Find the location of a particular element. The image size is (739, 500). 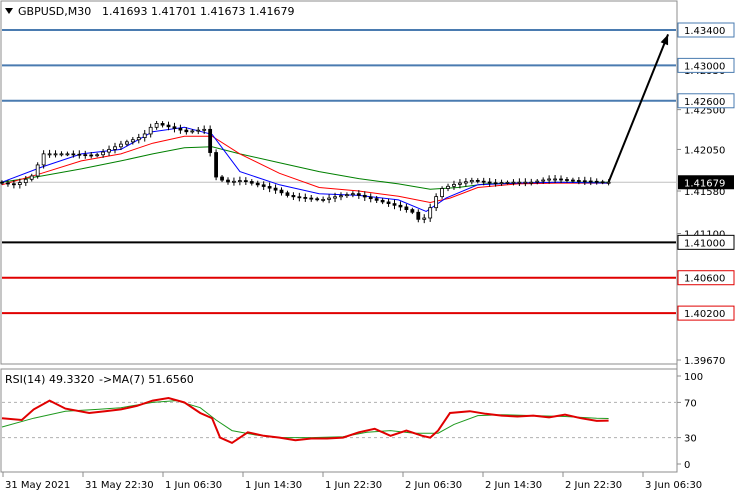

ohlc-label: 1.41693 1.41701 1.41673 1.41679 is located at coordinates (198, 11).